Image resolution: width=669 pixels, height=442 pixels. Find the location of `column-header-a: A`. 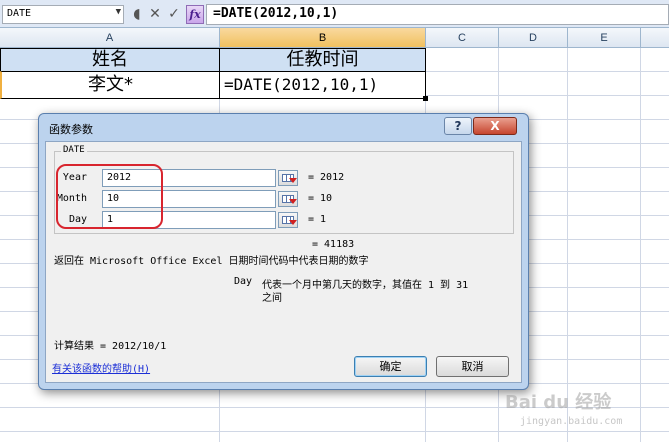

column-header-a: A is located at coordinates (110, 38).